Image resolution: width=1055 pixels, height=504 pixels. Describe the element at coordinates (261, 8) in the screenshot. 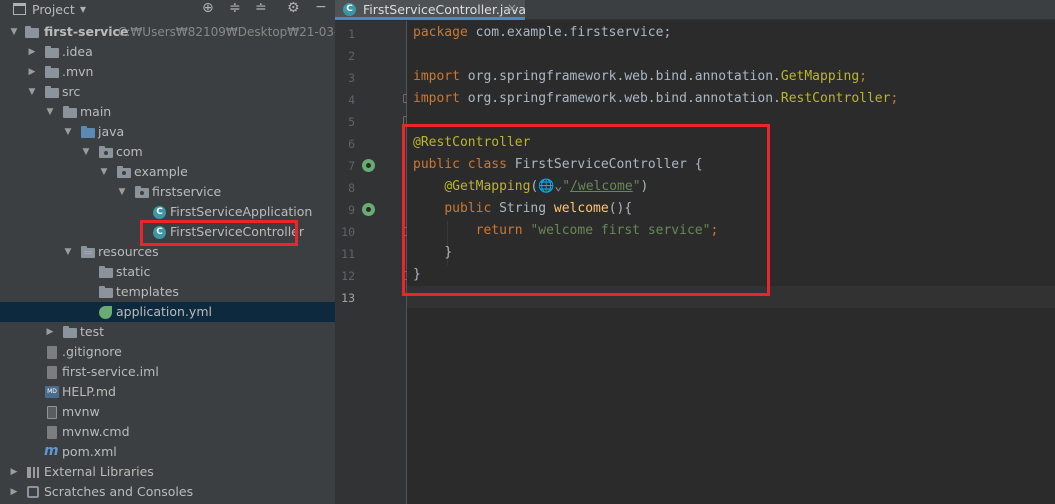

I see `collapse-all-icon: ≐` at that location.